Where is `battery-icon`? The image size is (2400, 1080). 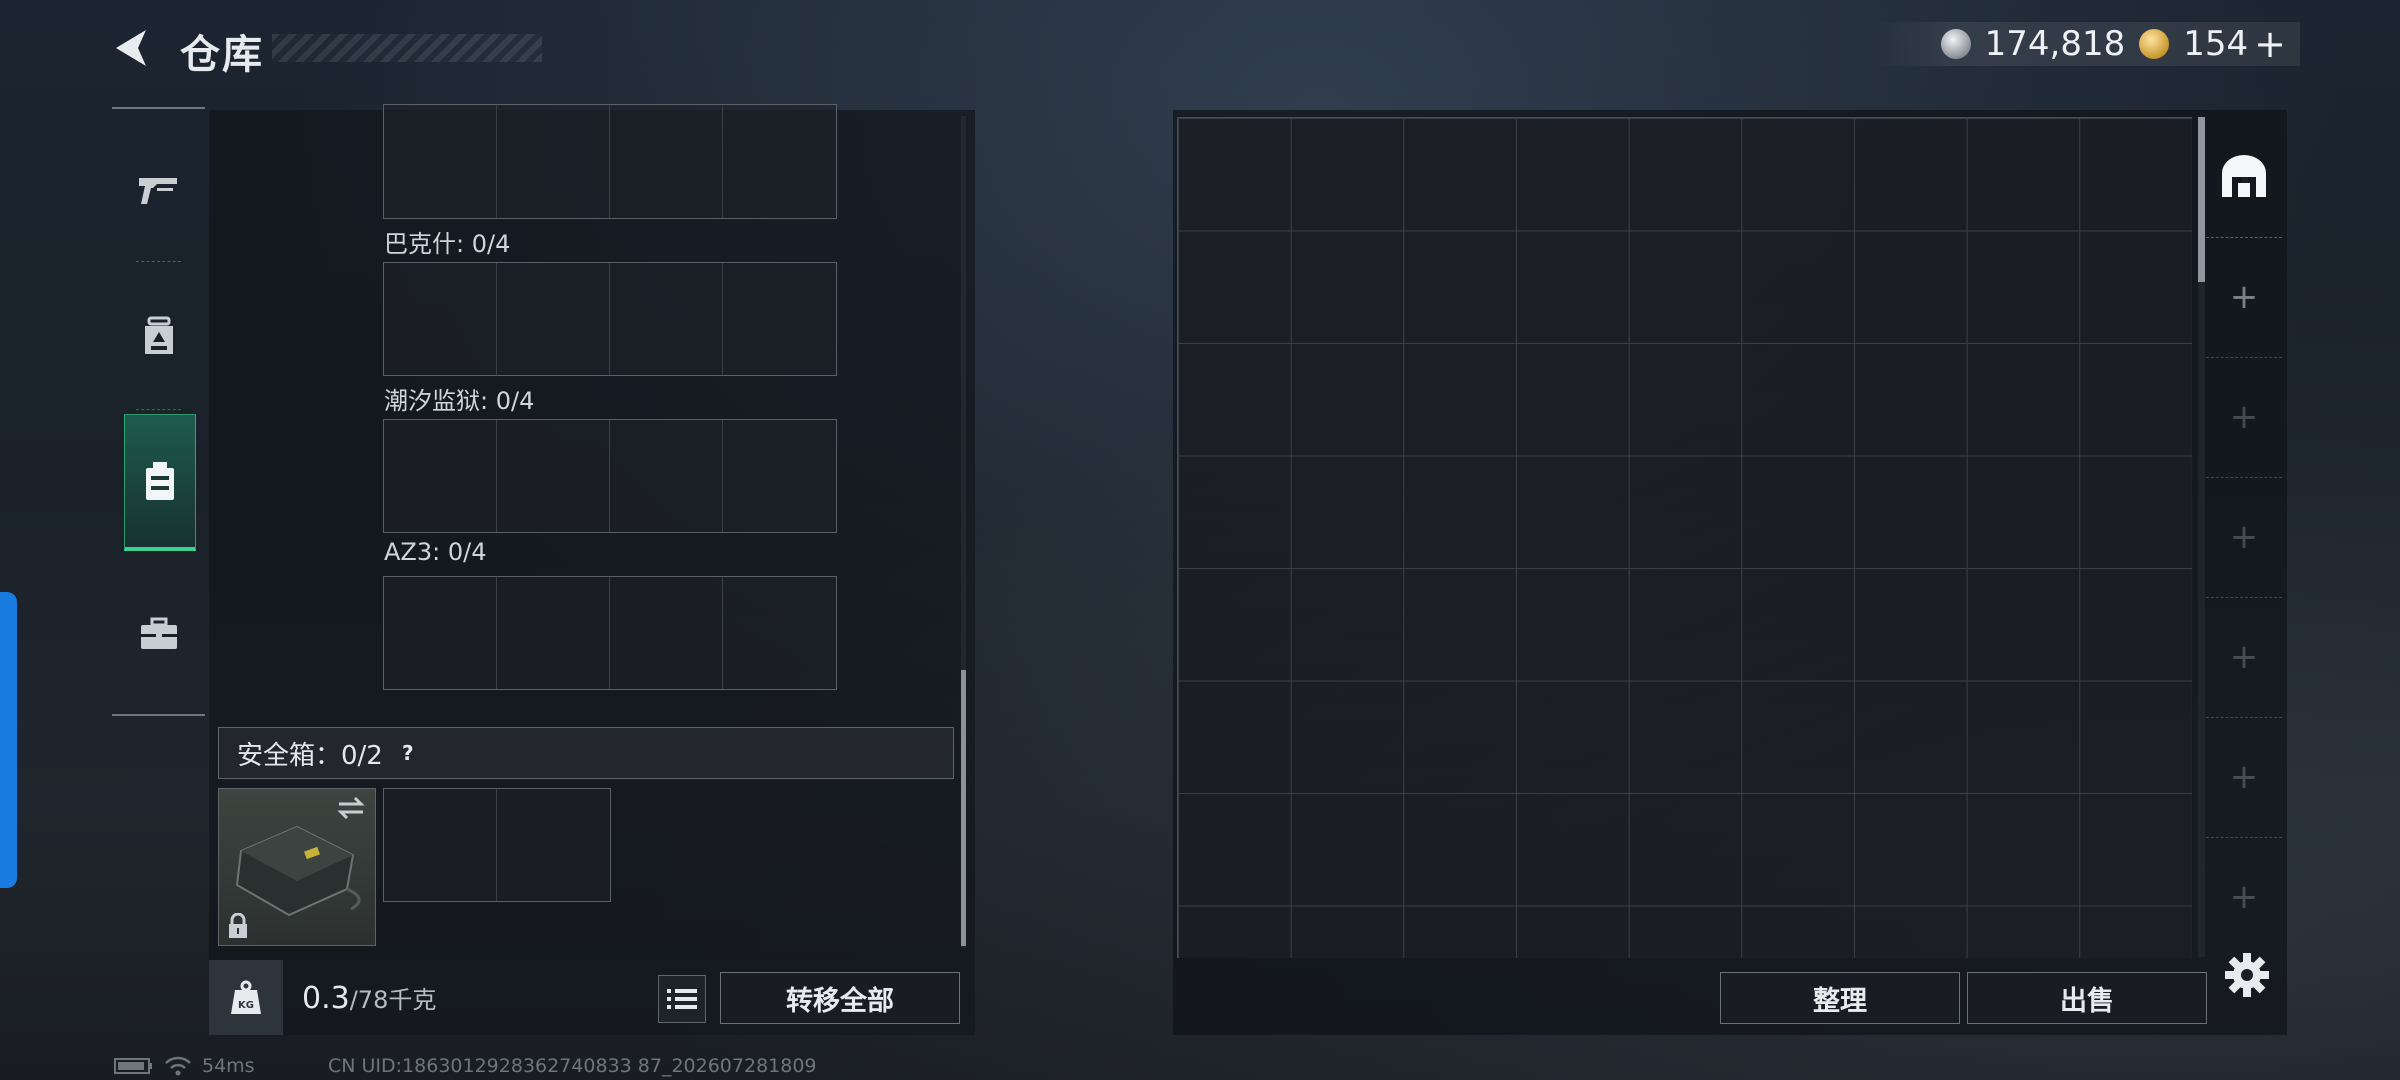 battery-icon is located at coordinates (133, 1066).